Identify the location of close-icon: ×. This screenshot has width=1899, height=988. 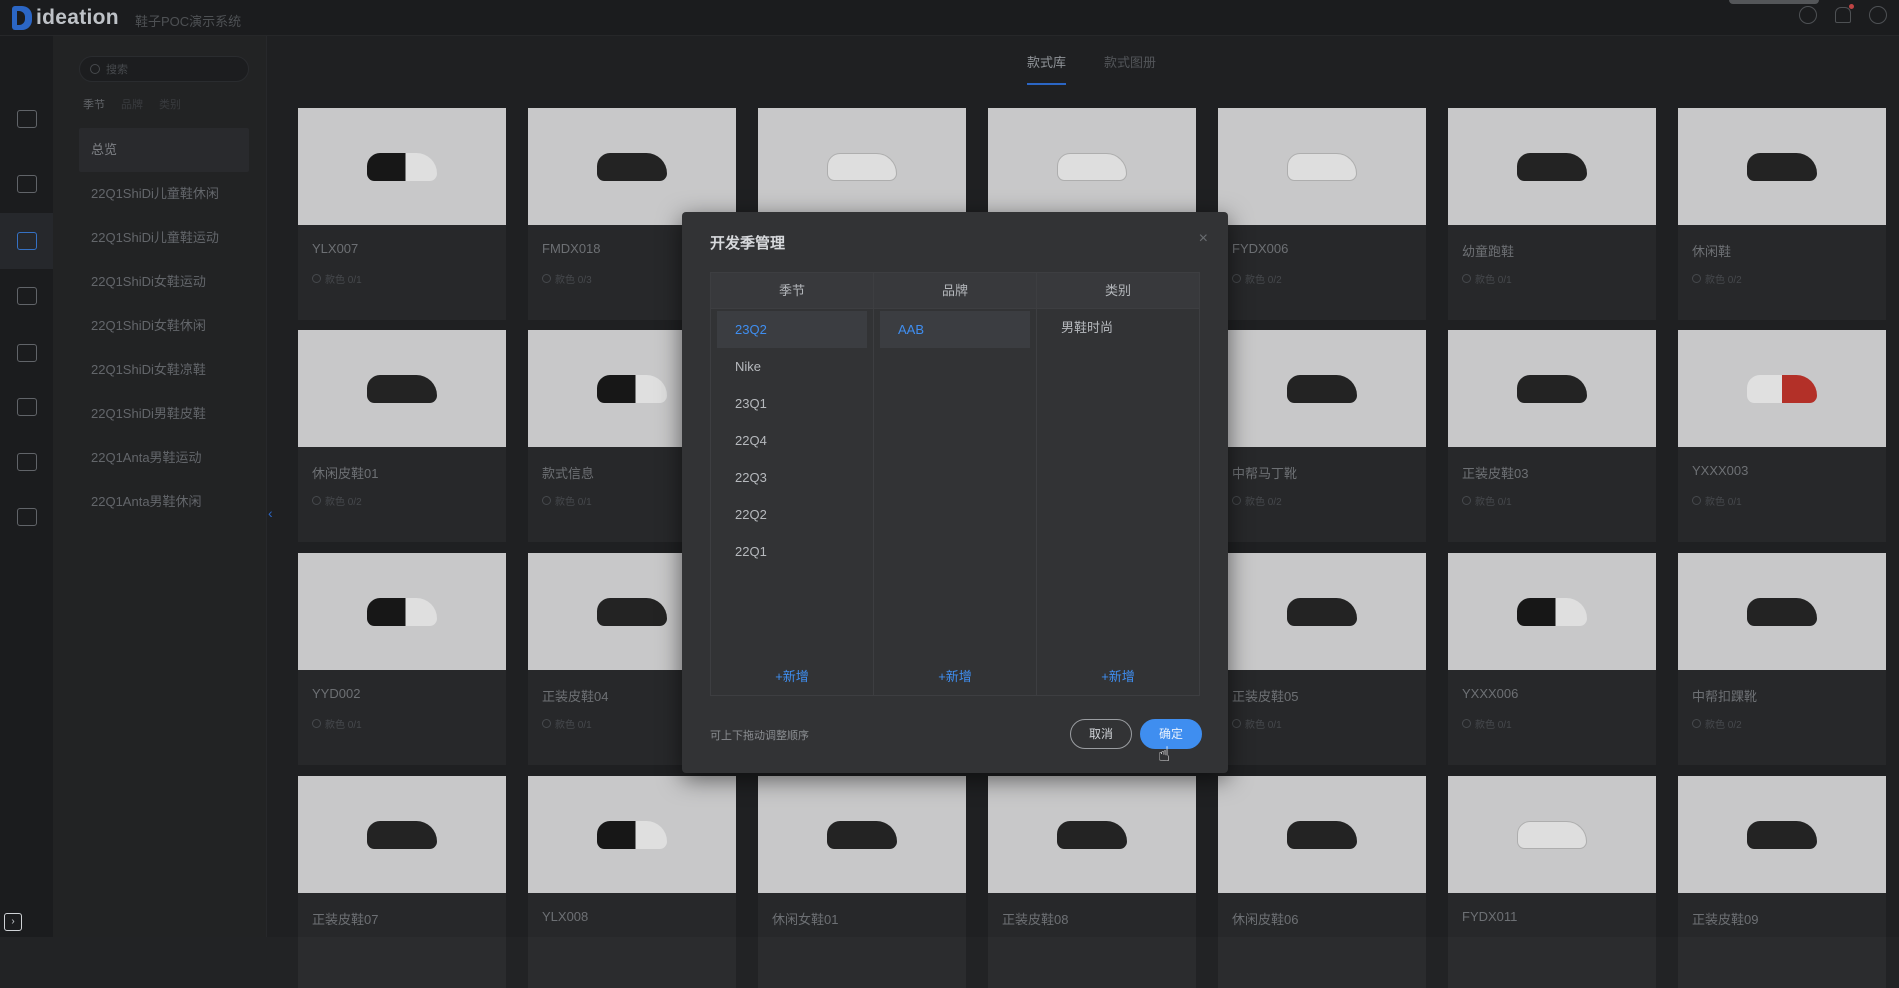
(1203, 239).